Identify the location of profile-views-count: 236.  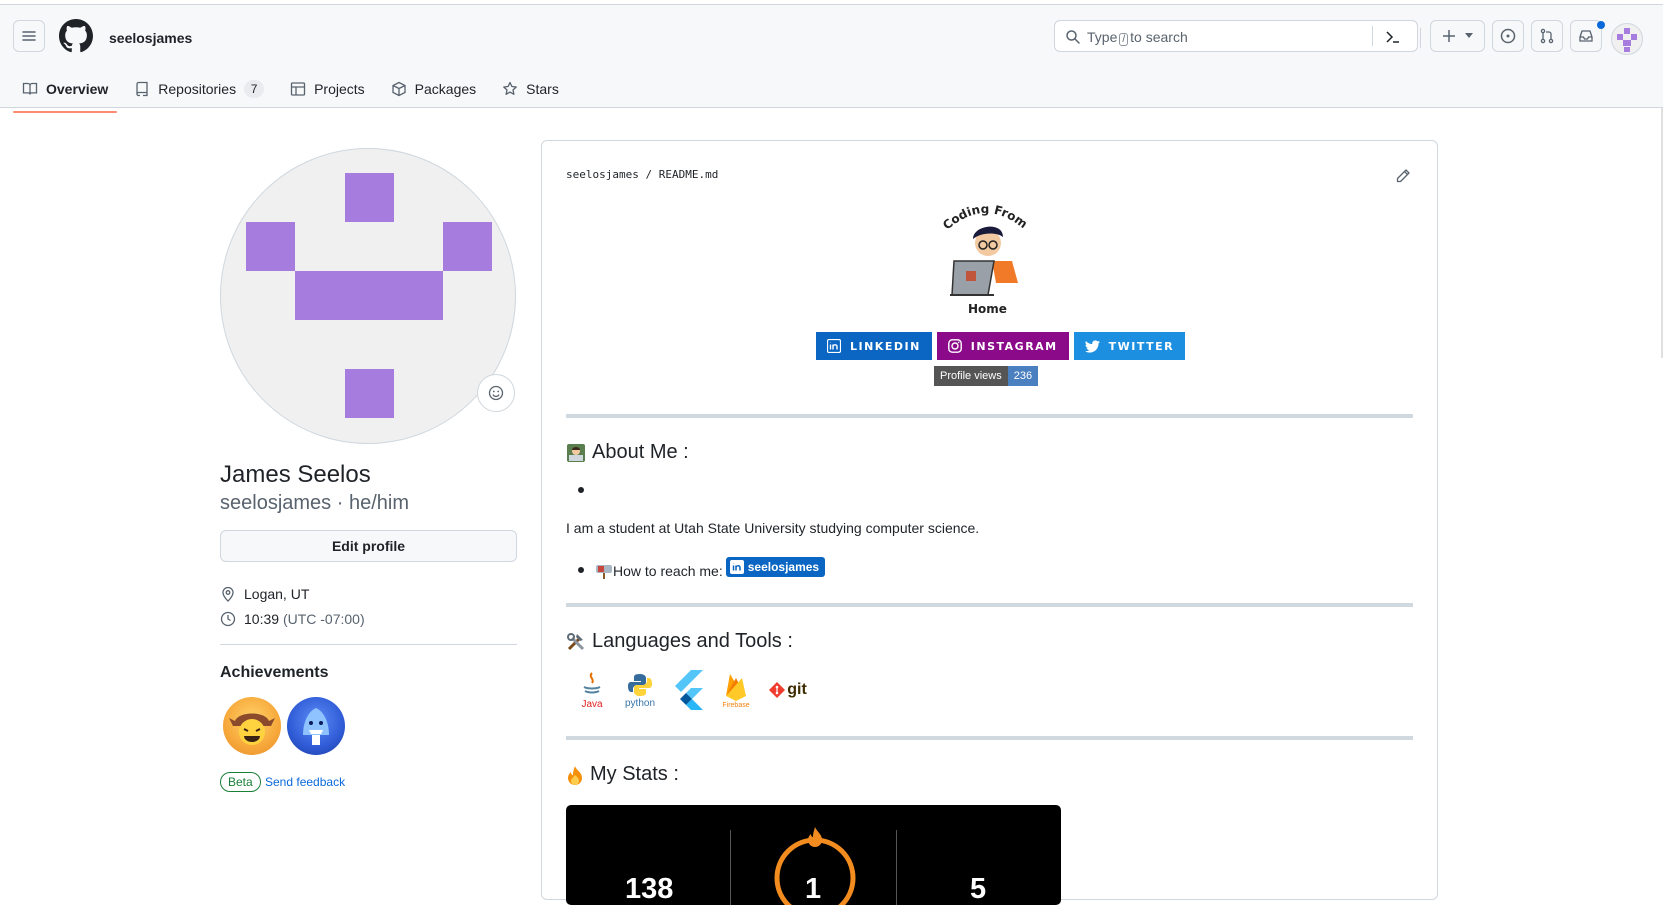
(1023, 376).